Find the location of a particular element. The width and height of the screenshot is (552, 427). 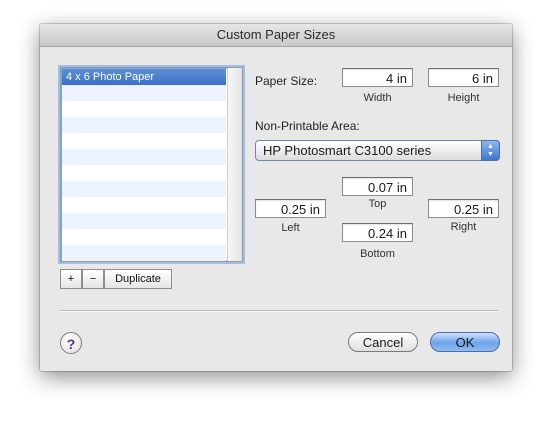

height-label: Height is located at coordinates (463, 98).